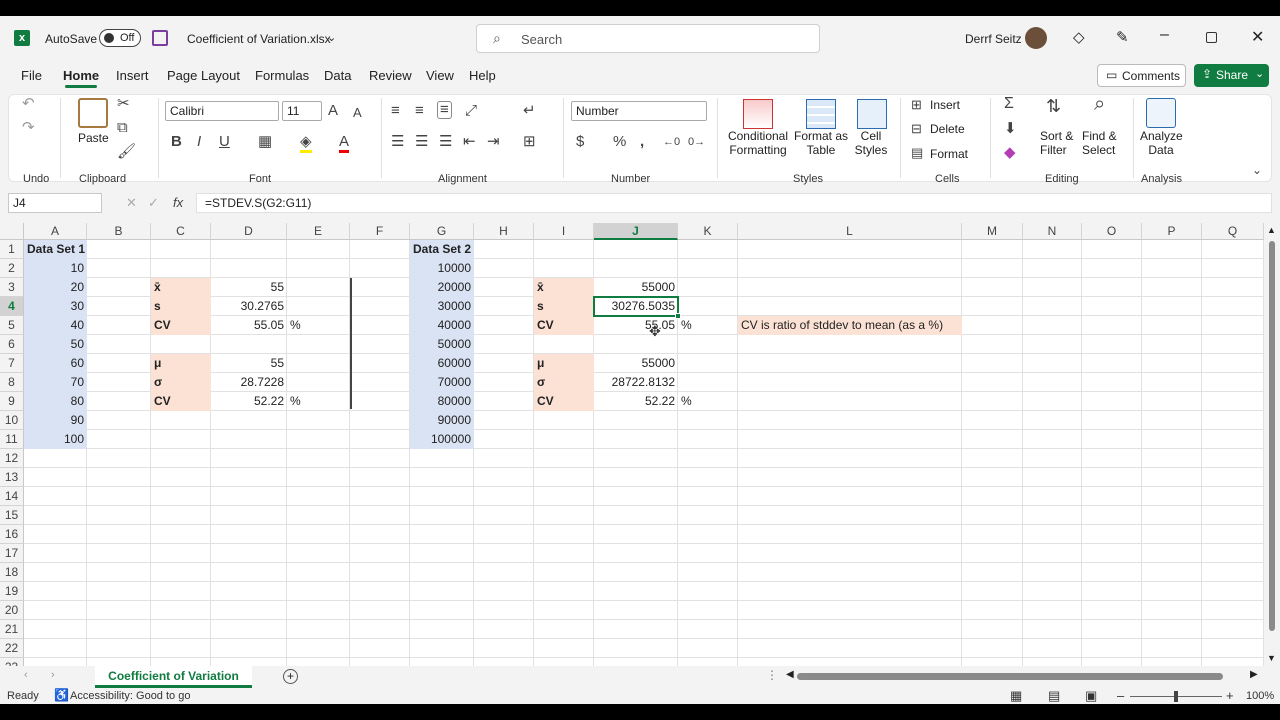  What do you see at coordinates (708, 325) in the screenshot?
I see `cell-K5: %` at bounding box center [708, 325].